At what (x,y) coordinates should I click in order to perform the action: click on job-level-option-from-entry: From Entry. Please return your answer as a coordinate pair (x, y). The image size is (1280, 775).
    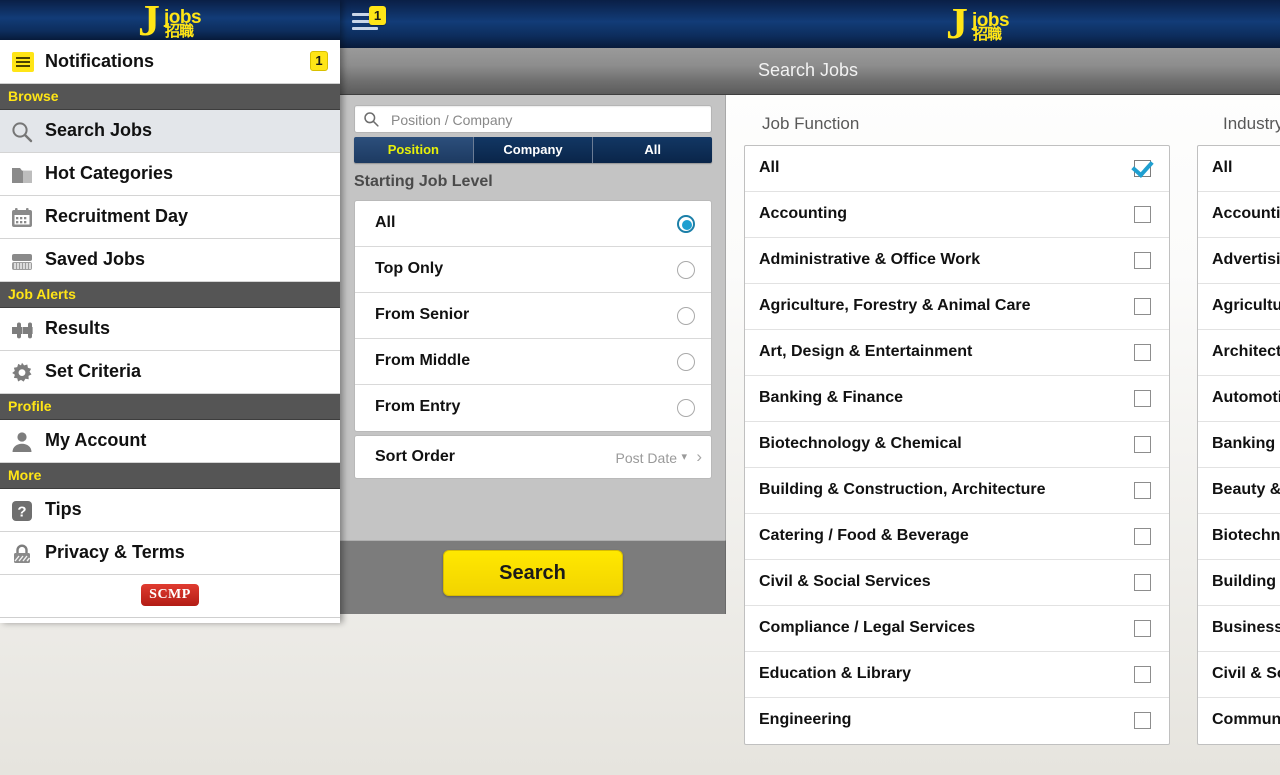
    Looking at the image, I should click on (533, 408).